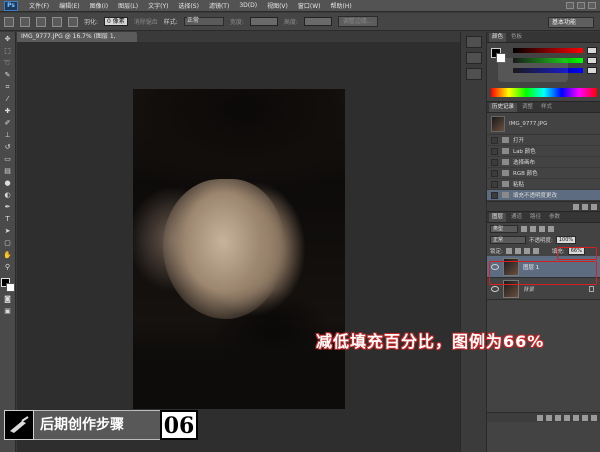 This screenshot has height=452, width=600. What do you see at coordinates (548, 50) in the screenshot?
I see `red-slider` at bounding box center [548, 50].